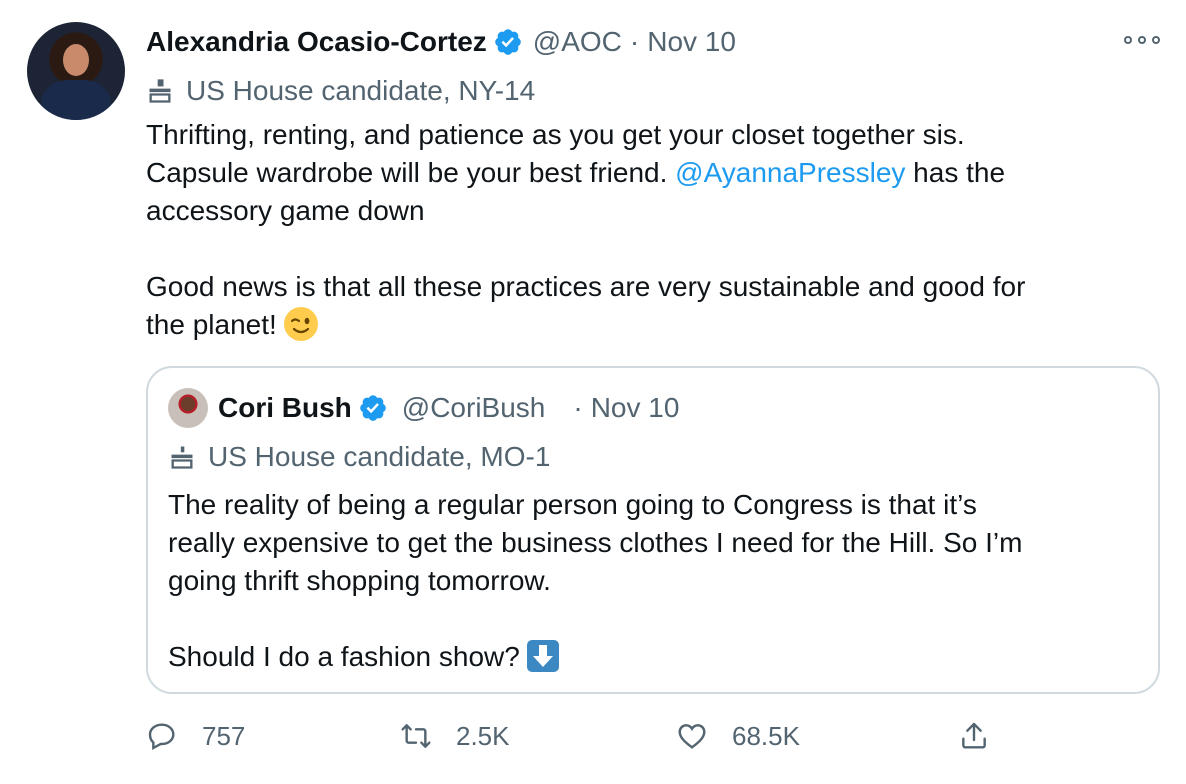  What do you see at coordinates (542, 656) in the screenshot?
I see `down-arrow-emoji-icon` at bounding box center [542, 656].